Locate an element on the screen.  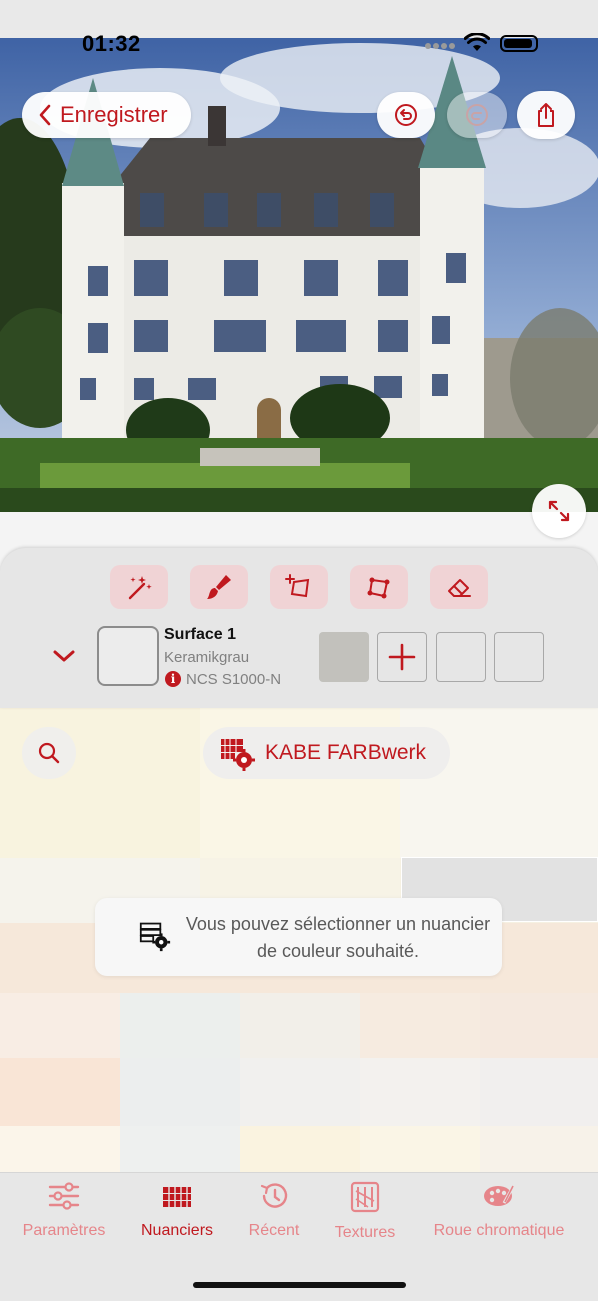
polygon-edit-icon is located at coordinates (378, 588).